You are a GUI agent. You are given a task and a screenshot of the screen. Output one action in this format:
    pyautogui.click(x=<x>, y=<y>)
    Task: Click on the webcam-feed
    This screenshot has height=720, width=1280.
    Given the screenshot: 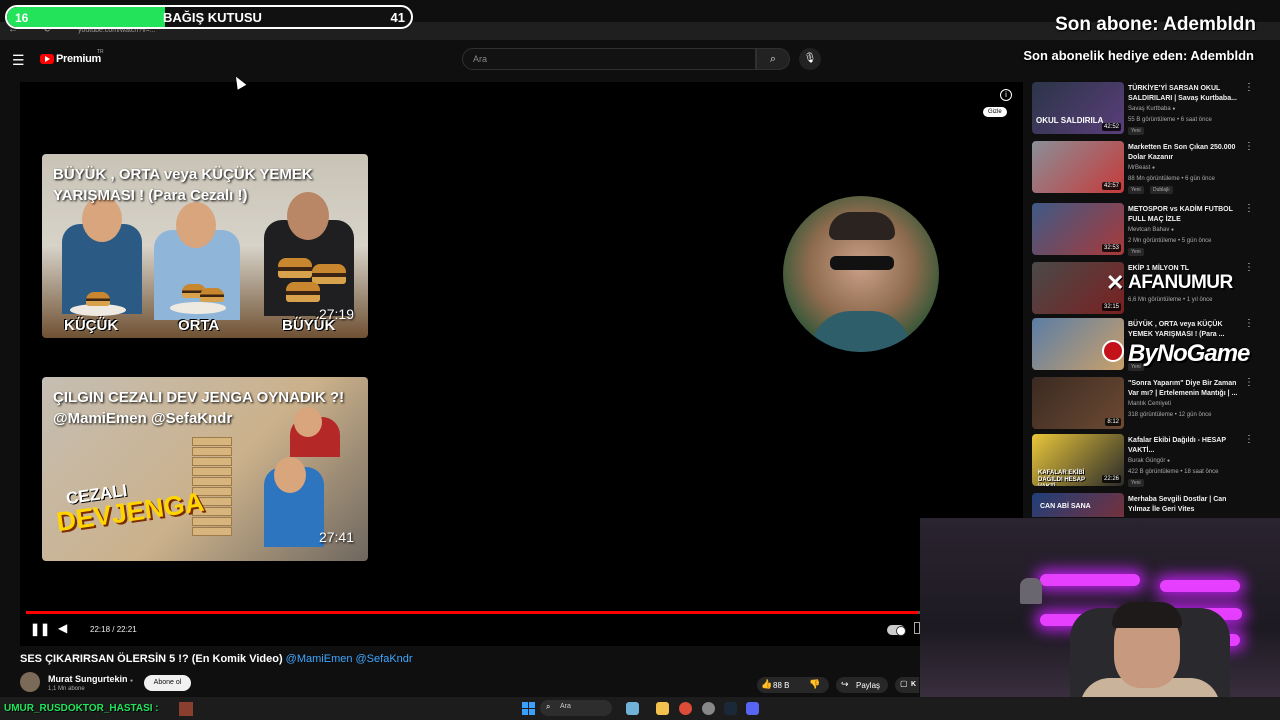 What is the action you would take?
    pyautogui.click(x=1100, y=610)
    